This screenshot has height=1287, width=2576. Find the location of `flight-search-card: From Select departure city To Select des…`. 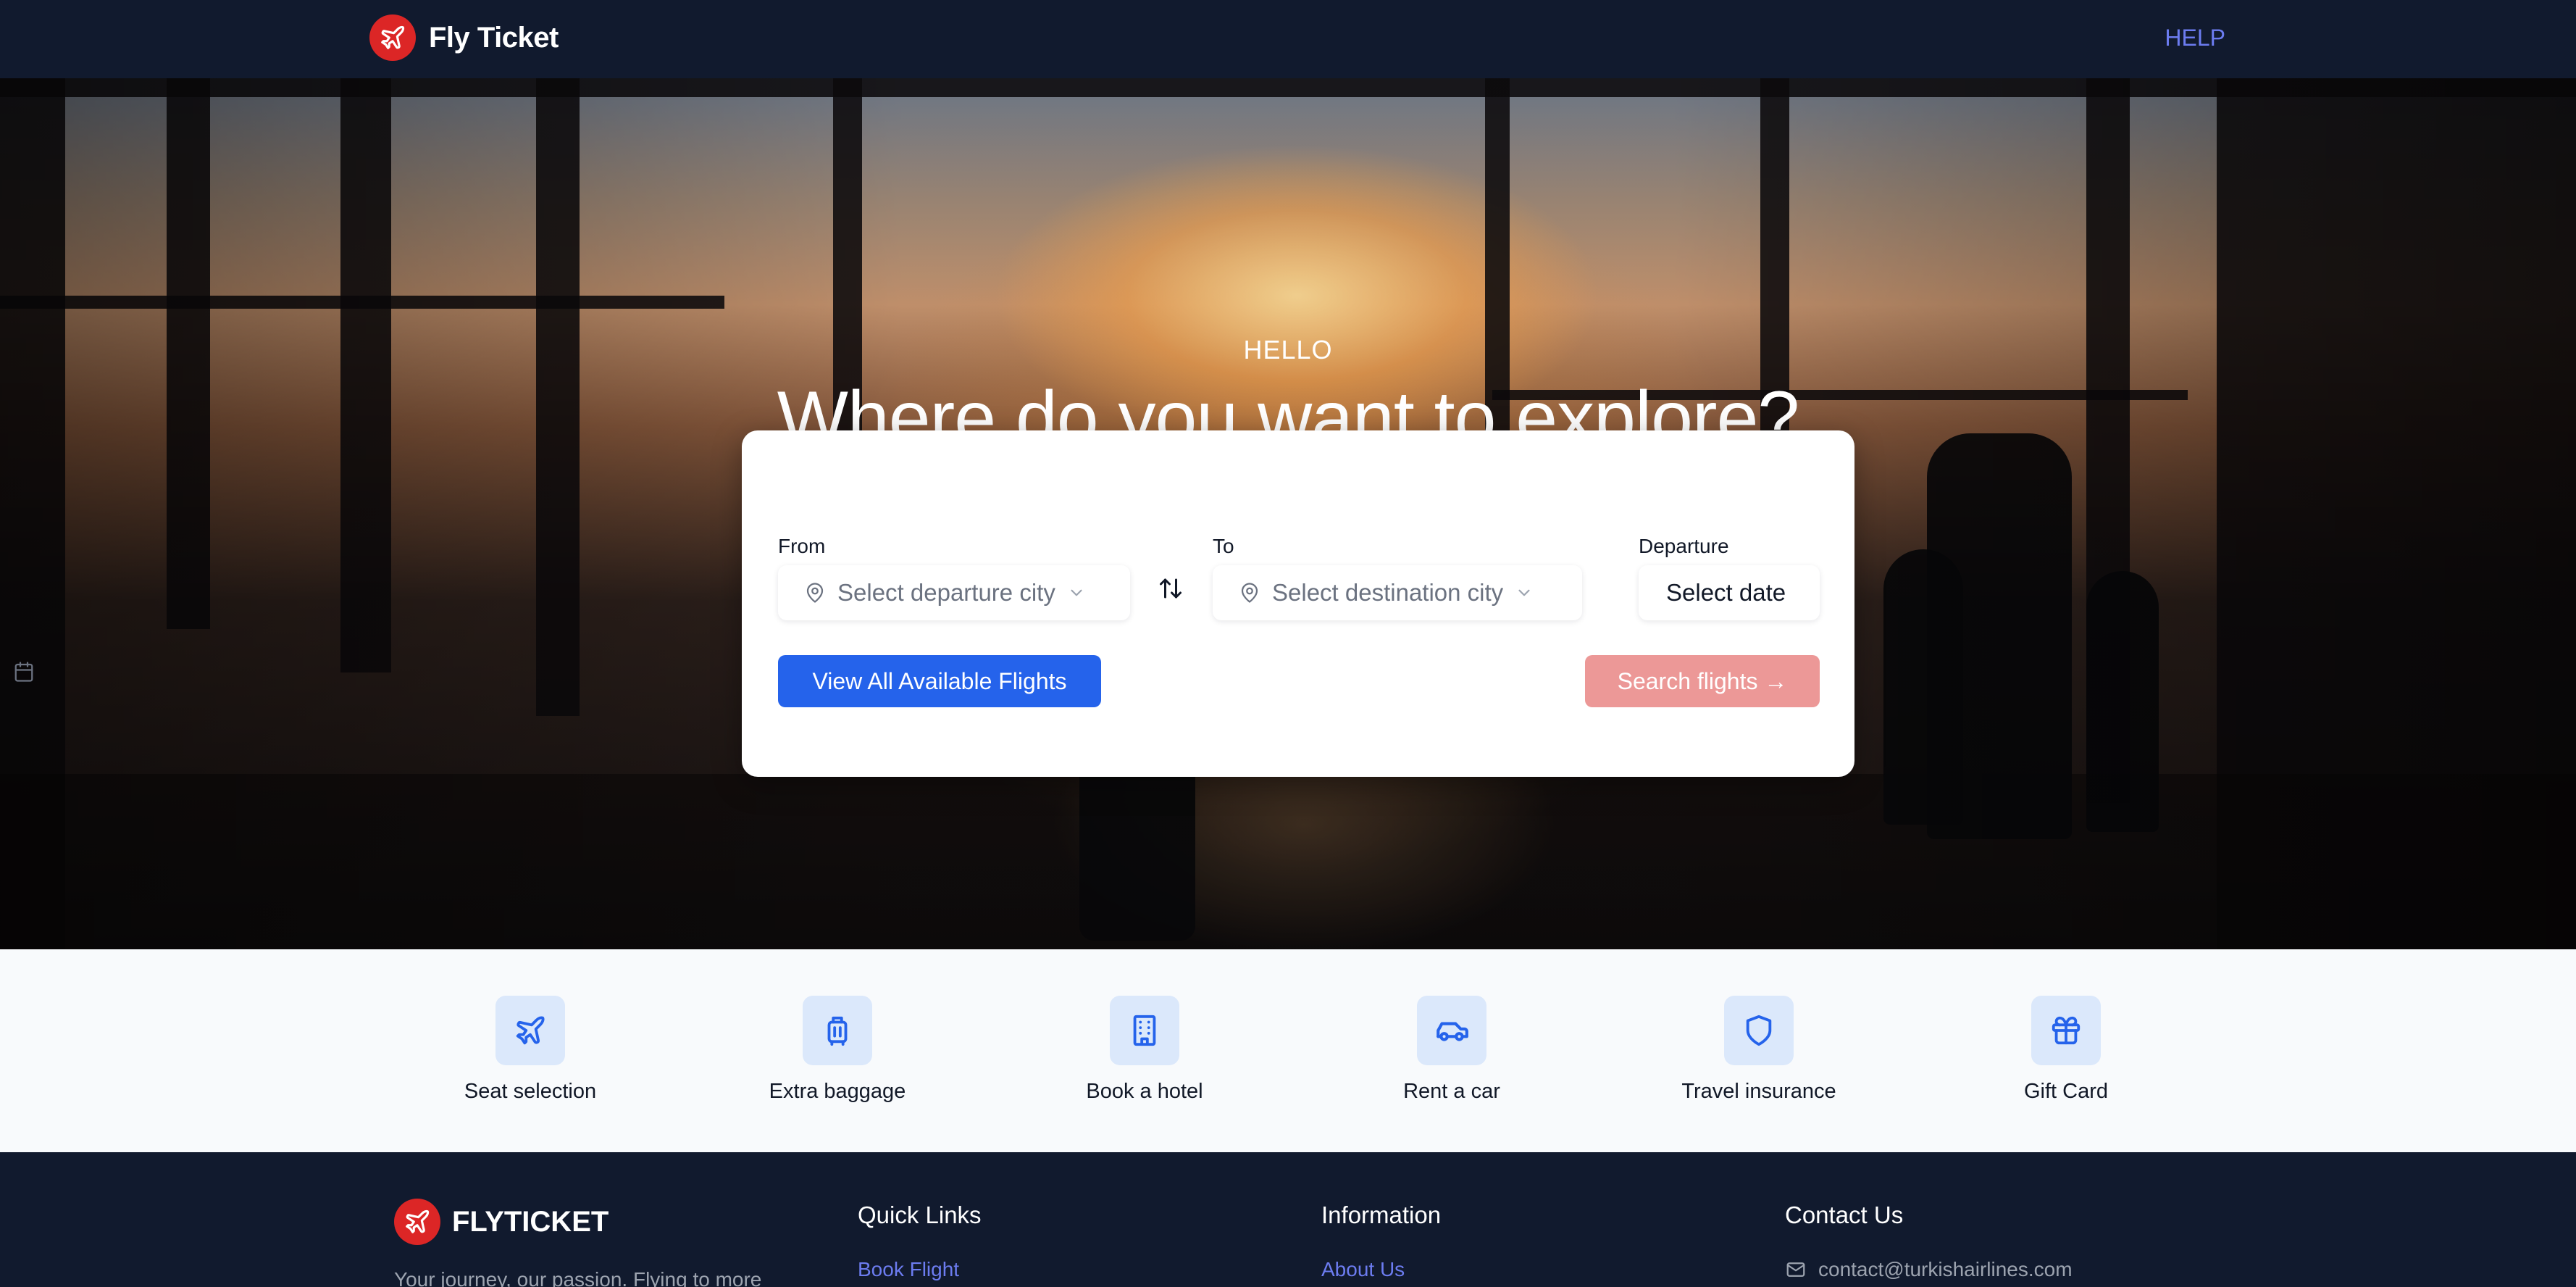

flight-search-card: From Select departure city To Select des… is located at coordinates (1298, 603).